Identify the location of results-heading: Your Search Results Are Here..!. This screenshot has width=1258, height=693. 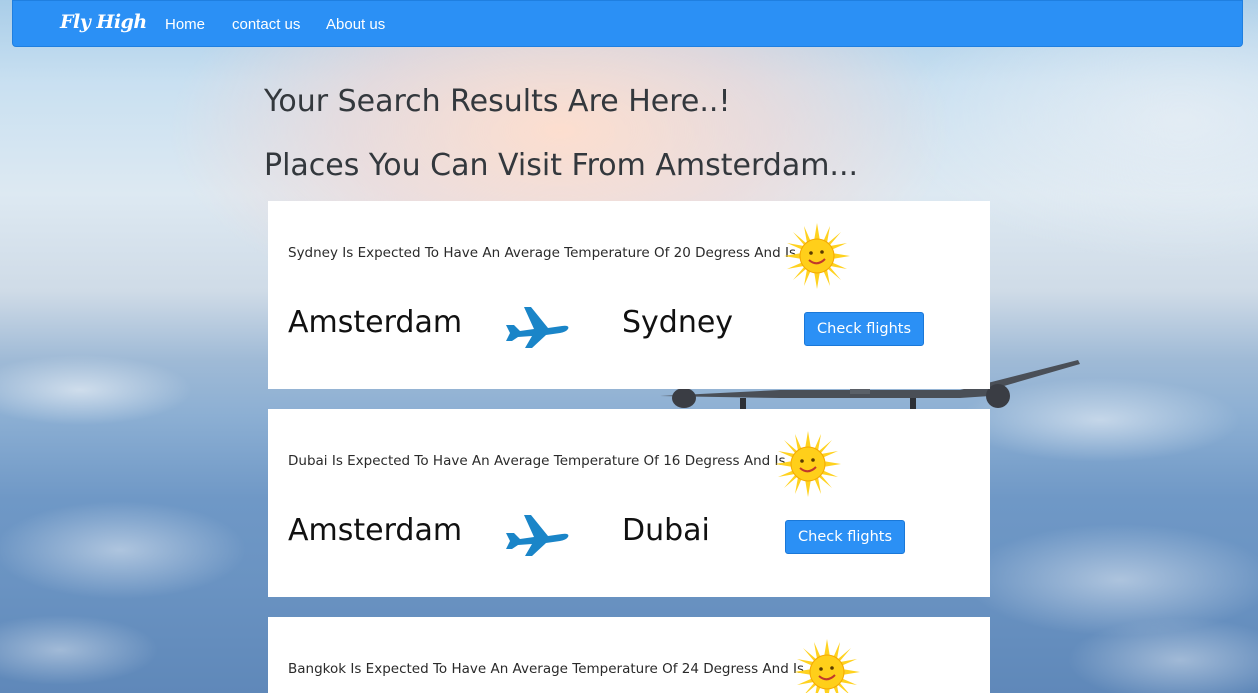
(497, 101).